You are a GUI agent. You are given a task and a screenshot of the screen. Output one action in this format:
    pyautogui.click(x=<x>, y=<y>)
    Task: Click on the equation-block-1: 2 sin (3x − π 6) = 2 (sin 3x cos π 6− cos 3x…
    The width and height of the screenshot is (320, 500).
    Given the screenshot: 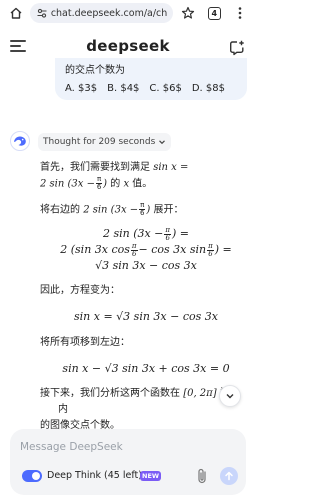 What is the action you would take?
    pyautogui.click(x=146, y=248)
    